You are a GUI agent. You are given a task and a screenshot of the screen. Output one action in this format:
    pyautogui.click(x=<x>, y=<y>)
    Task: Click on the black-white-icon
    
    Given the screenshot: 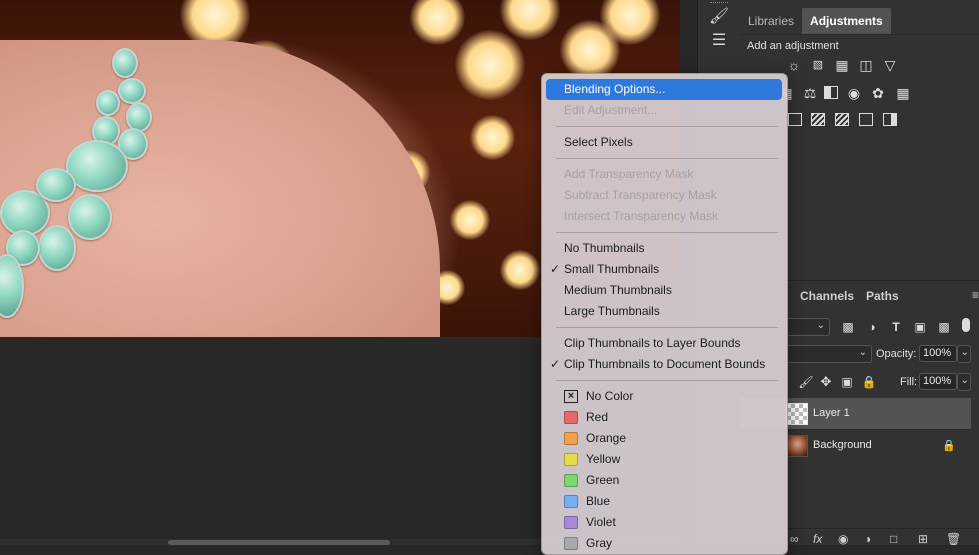 What is the action you would take?
    pyautogui.click(x=831, y=92)
    